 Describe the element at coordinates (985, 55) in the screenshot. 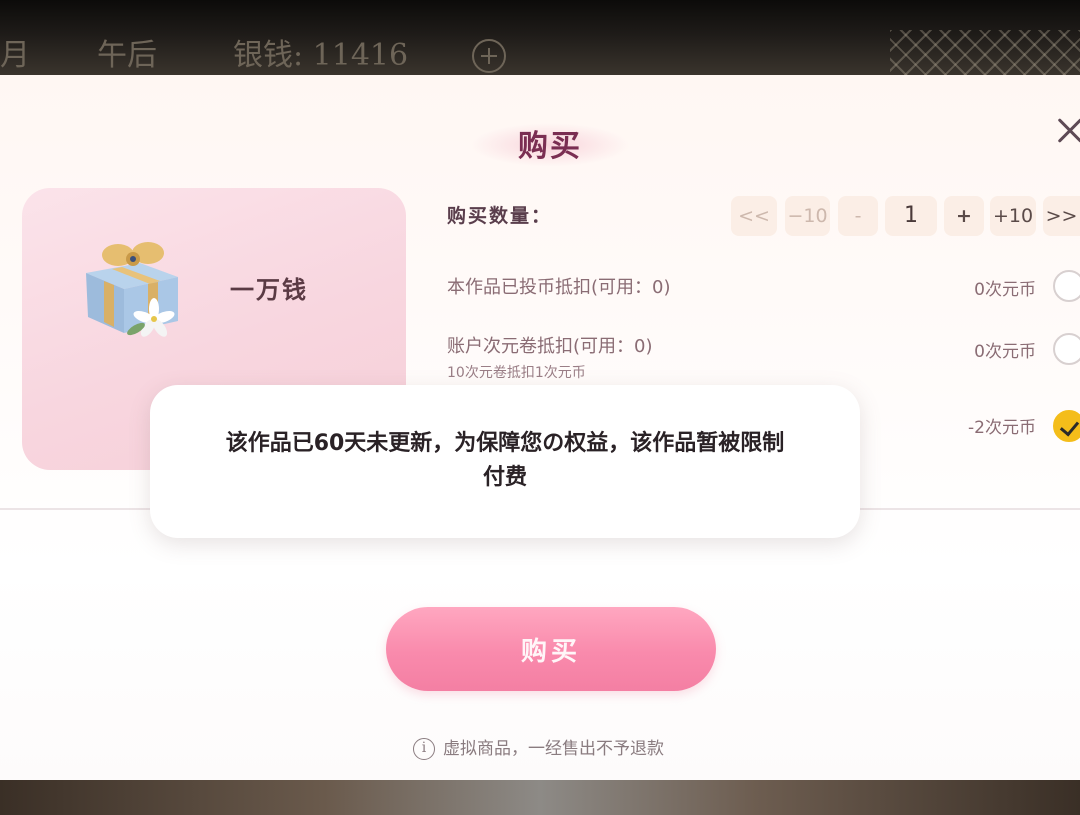

I see `lattice-decoration` at that location.